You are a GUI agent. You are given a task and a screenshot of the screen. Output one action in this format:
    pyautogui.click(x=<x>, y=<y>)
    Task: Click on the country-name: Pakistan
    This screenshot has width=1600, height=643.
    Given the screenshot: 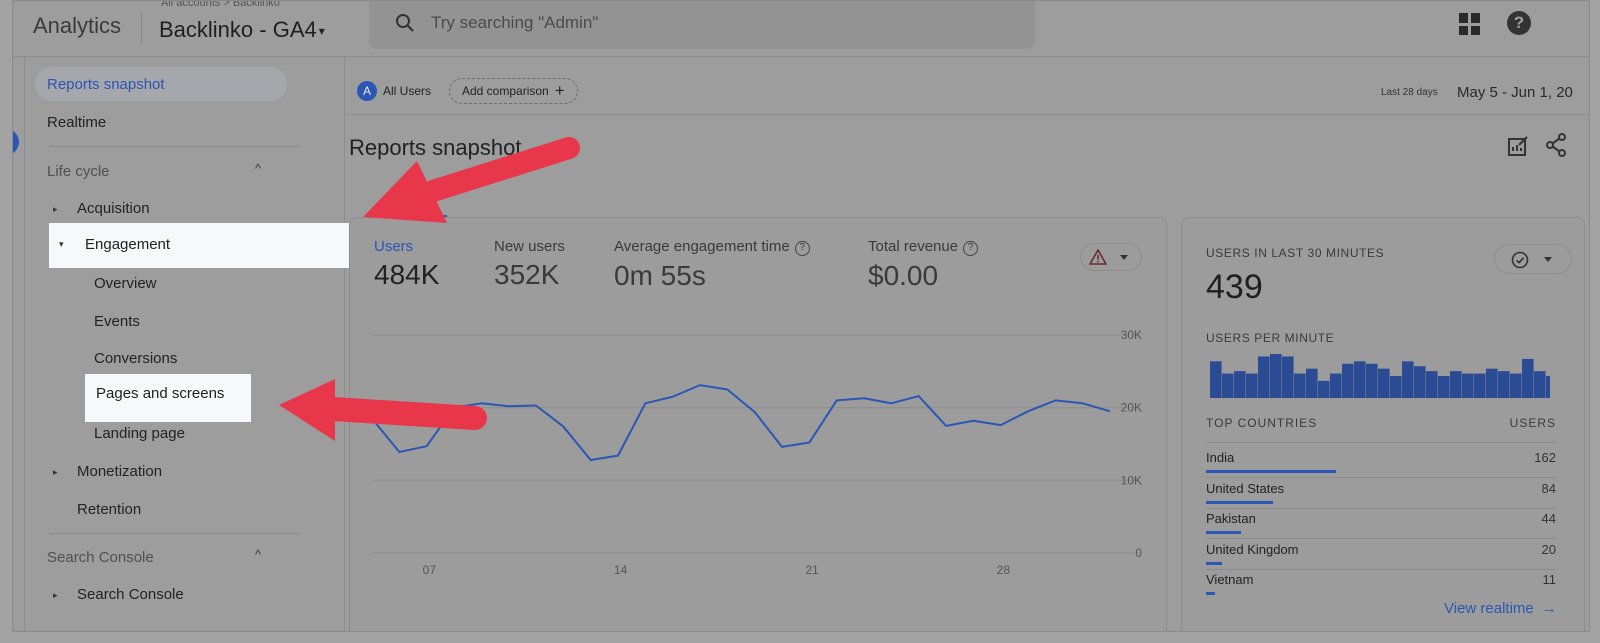 What is the action you would take?
    pyautogui.click(x=1231, y=518)
    